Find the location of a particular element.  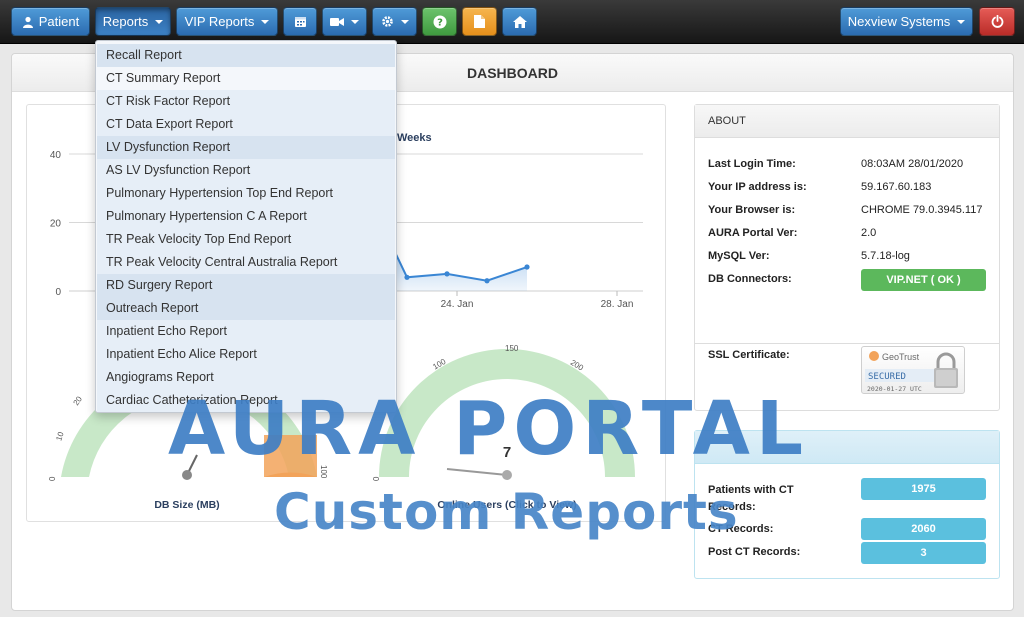

report-menu-item: Pulmonary Hypertension C A Report is located at coordinates (246, 216).